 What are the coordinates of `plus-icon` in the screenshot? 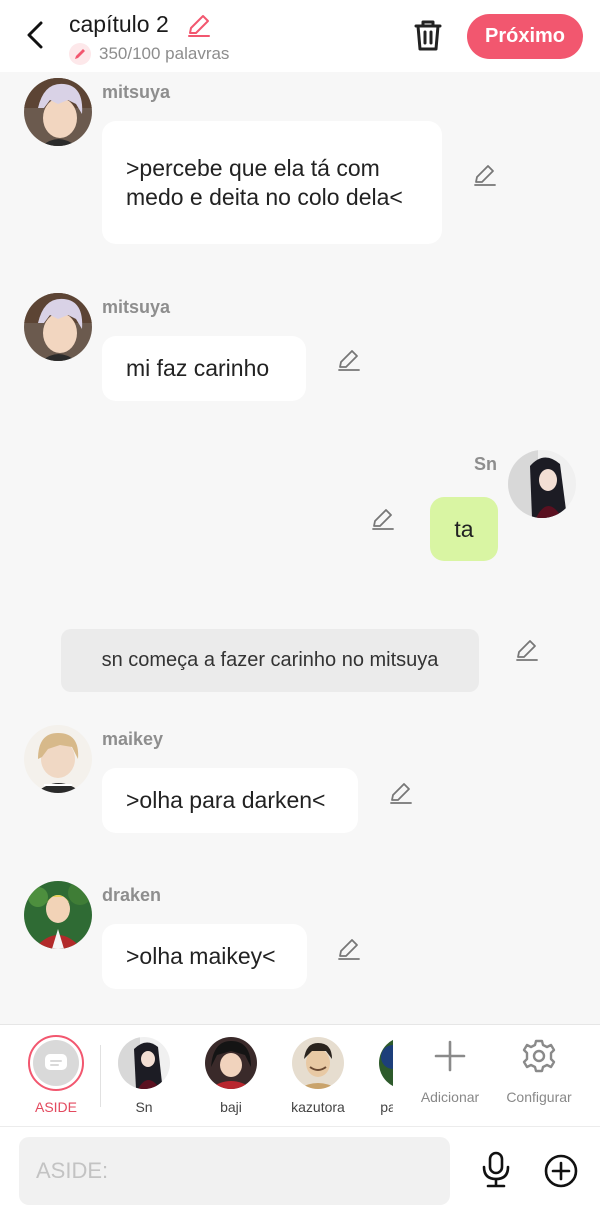 It's located at (450, 1056).